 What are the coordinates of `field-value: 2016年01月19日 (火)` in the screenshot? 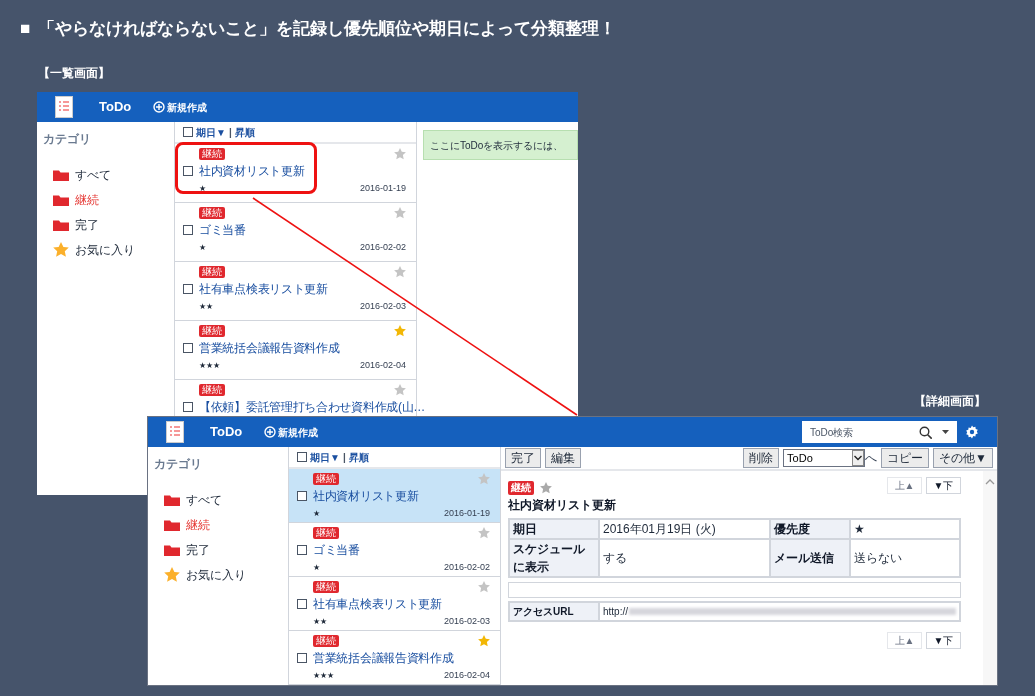 It's located at (684, 529).